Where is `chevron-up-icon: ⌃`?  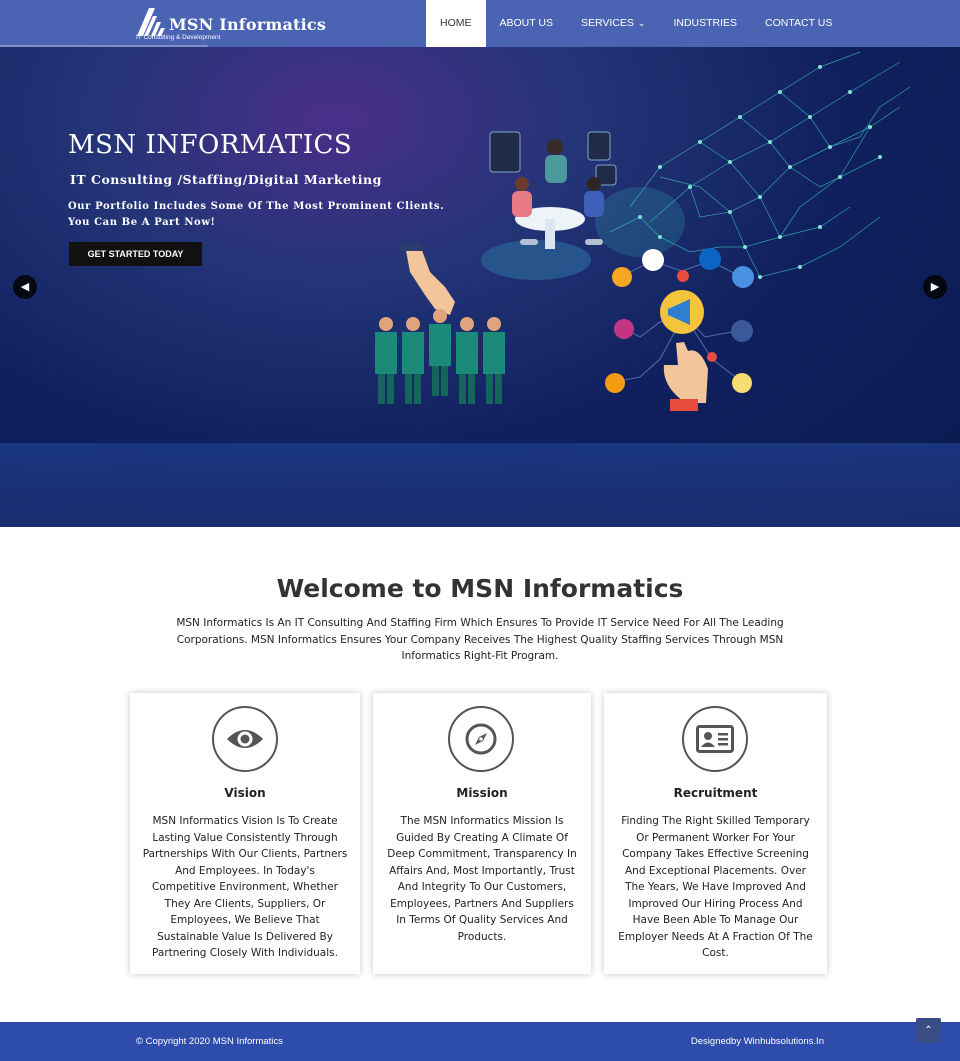 chevron-up-icon: ⌃ is located at coordinates (928, 1030).